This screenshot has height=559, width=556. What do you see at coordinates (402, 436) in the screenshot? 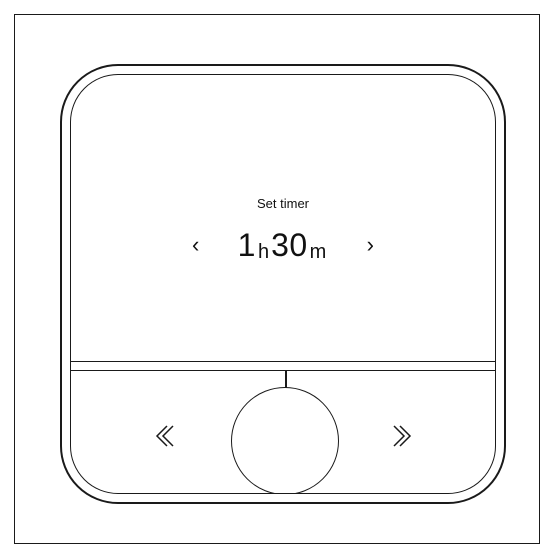
I see `double-chevron-right-icon` at bounding box center [402, 436].